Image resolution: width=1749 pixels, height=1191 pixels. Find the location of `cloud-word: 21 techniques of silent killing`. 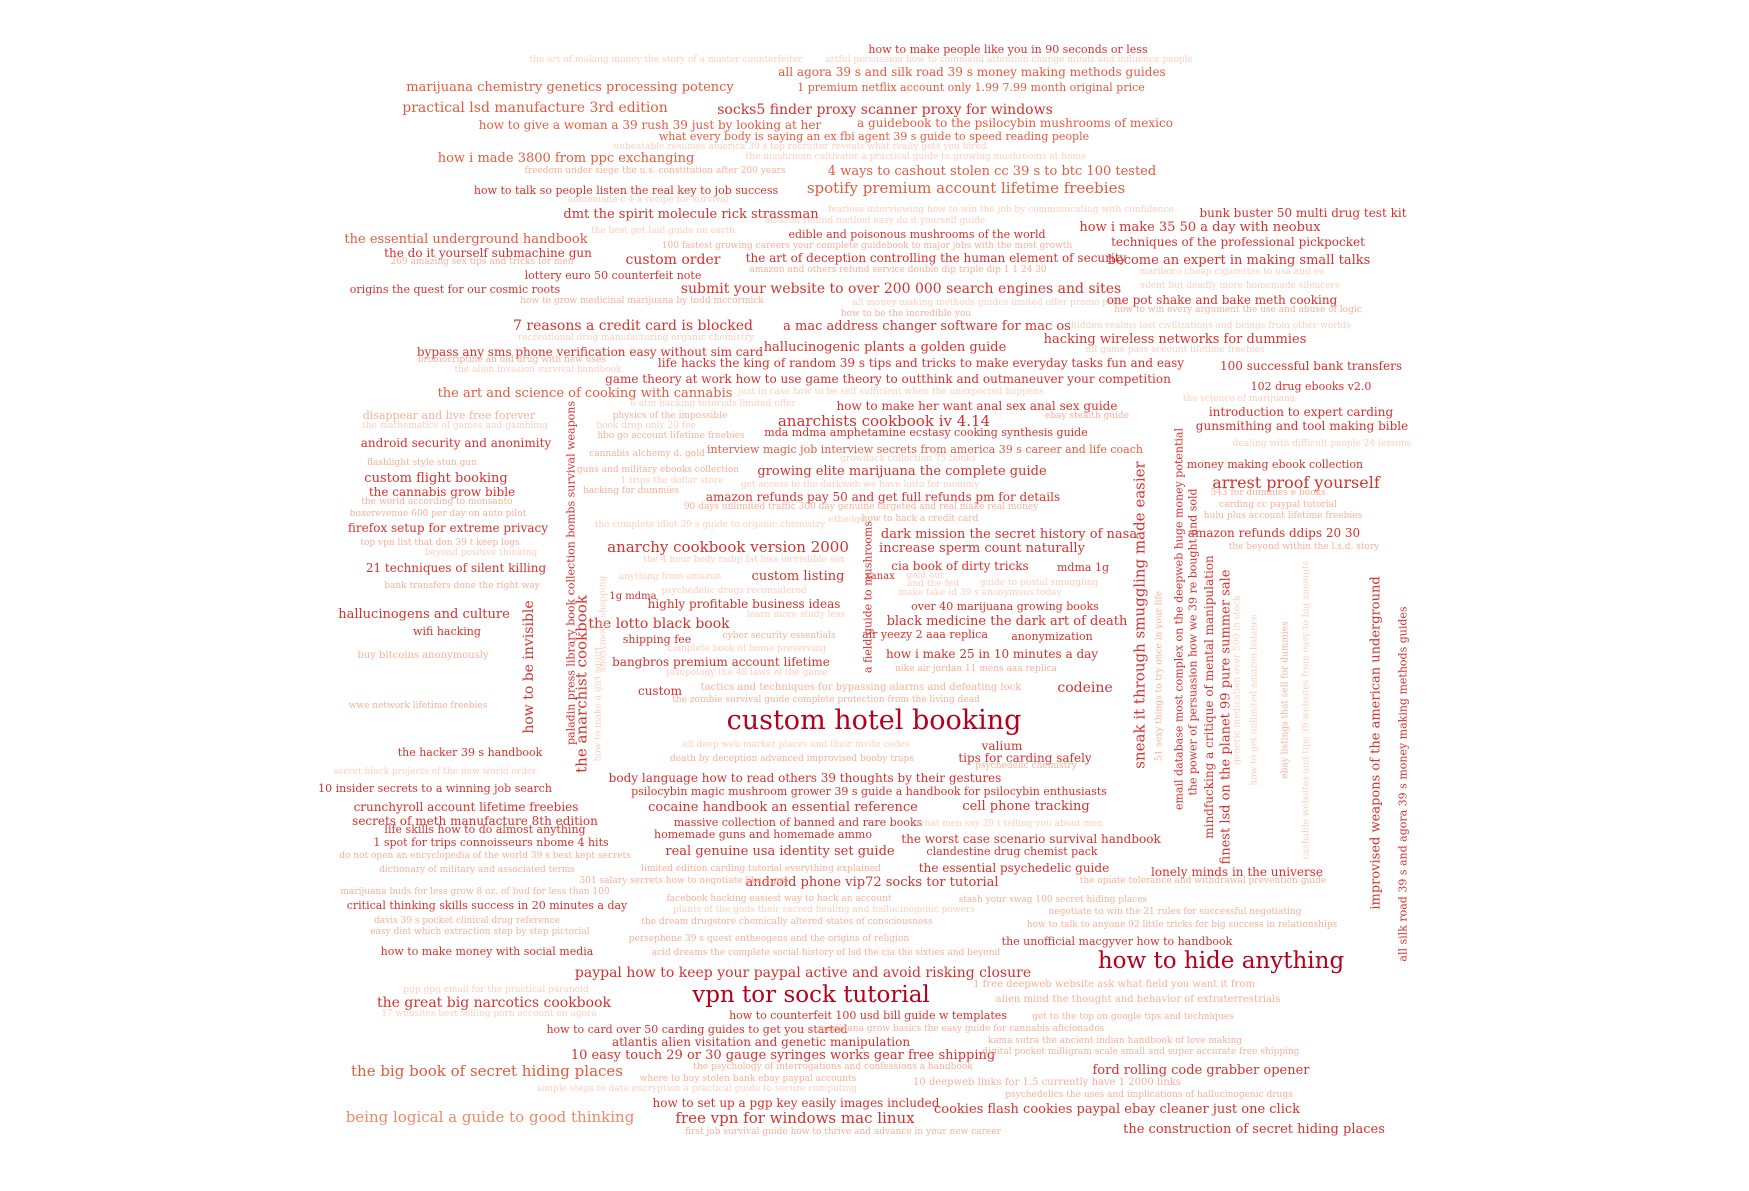

cloud-word: 21 techniques of silent killing is located at coordinates (456, 568).